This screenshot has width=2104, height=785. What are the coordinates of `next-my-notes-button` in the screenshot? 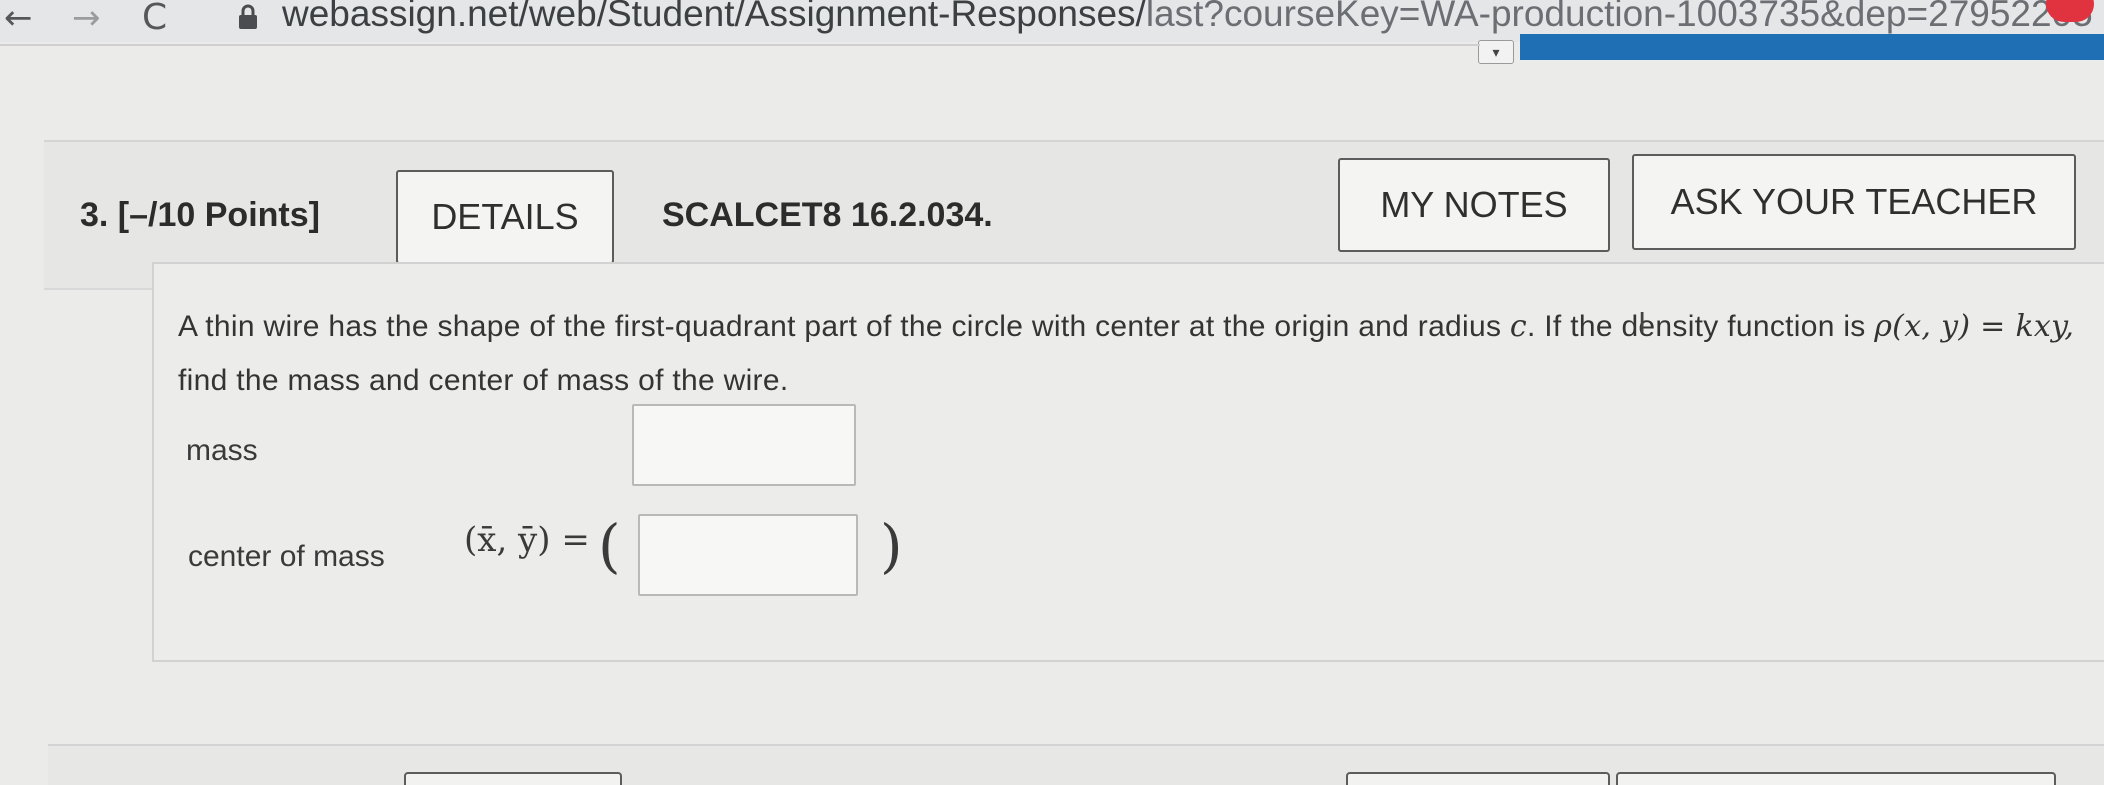 It's located at (1478, 778).